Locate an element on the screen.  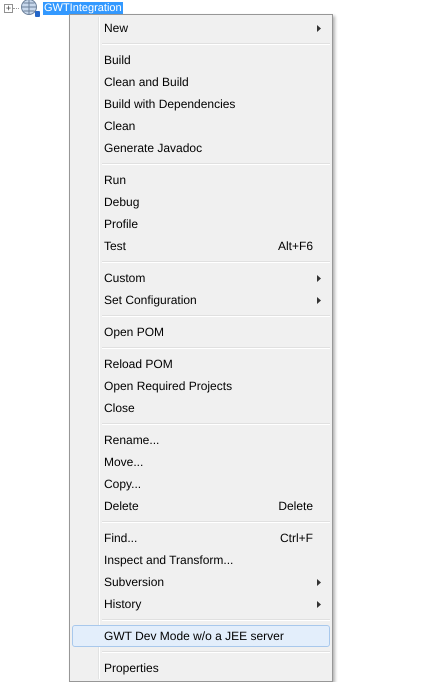
menu-item-label: GWT Dev Mode w/o a JEE server is located at coordinates (194, 636).